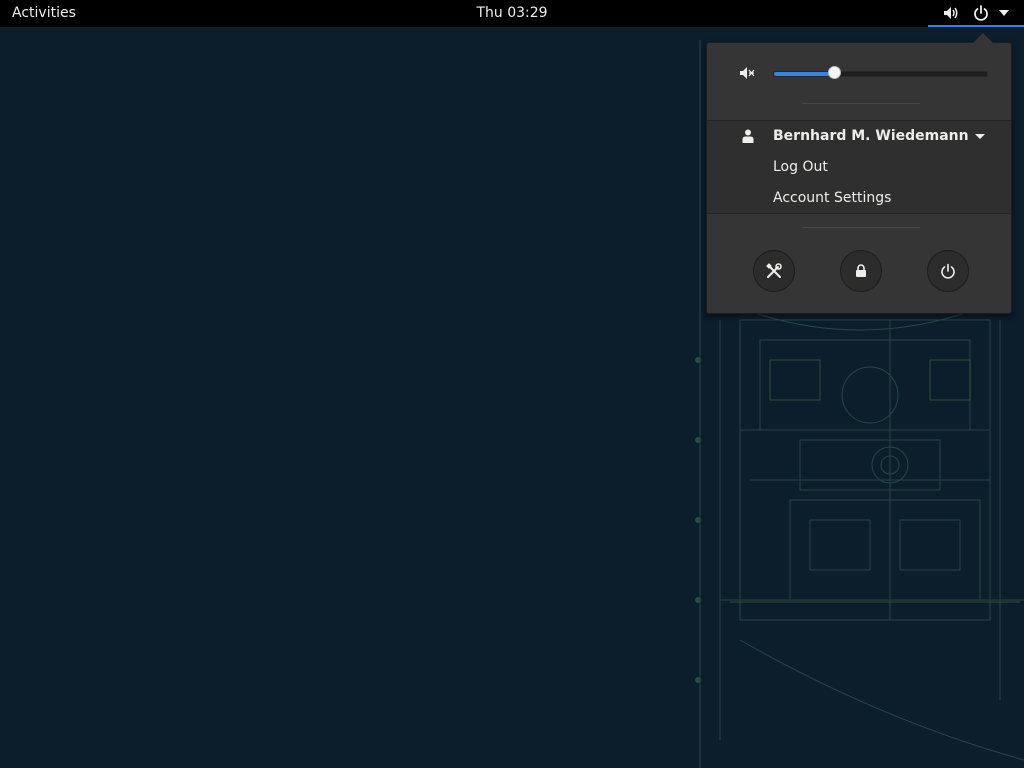 The image size is (1024, 768). I want to click on power-icon, so click(981, 13).